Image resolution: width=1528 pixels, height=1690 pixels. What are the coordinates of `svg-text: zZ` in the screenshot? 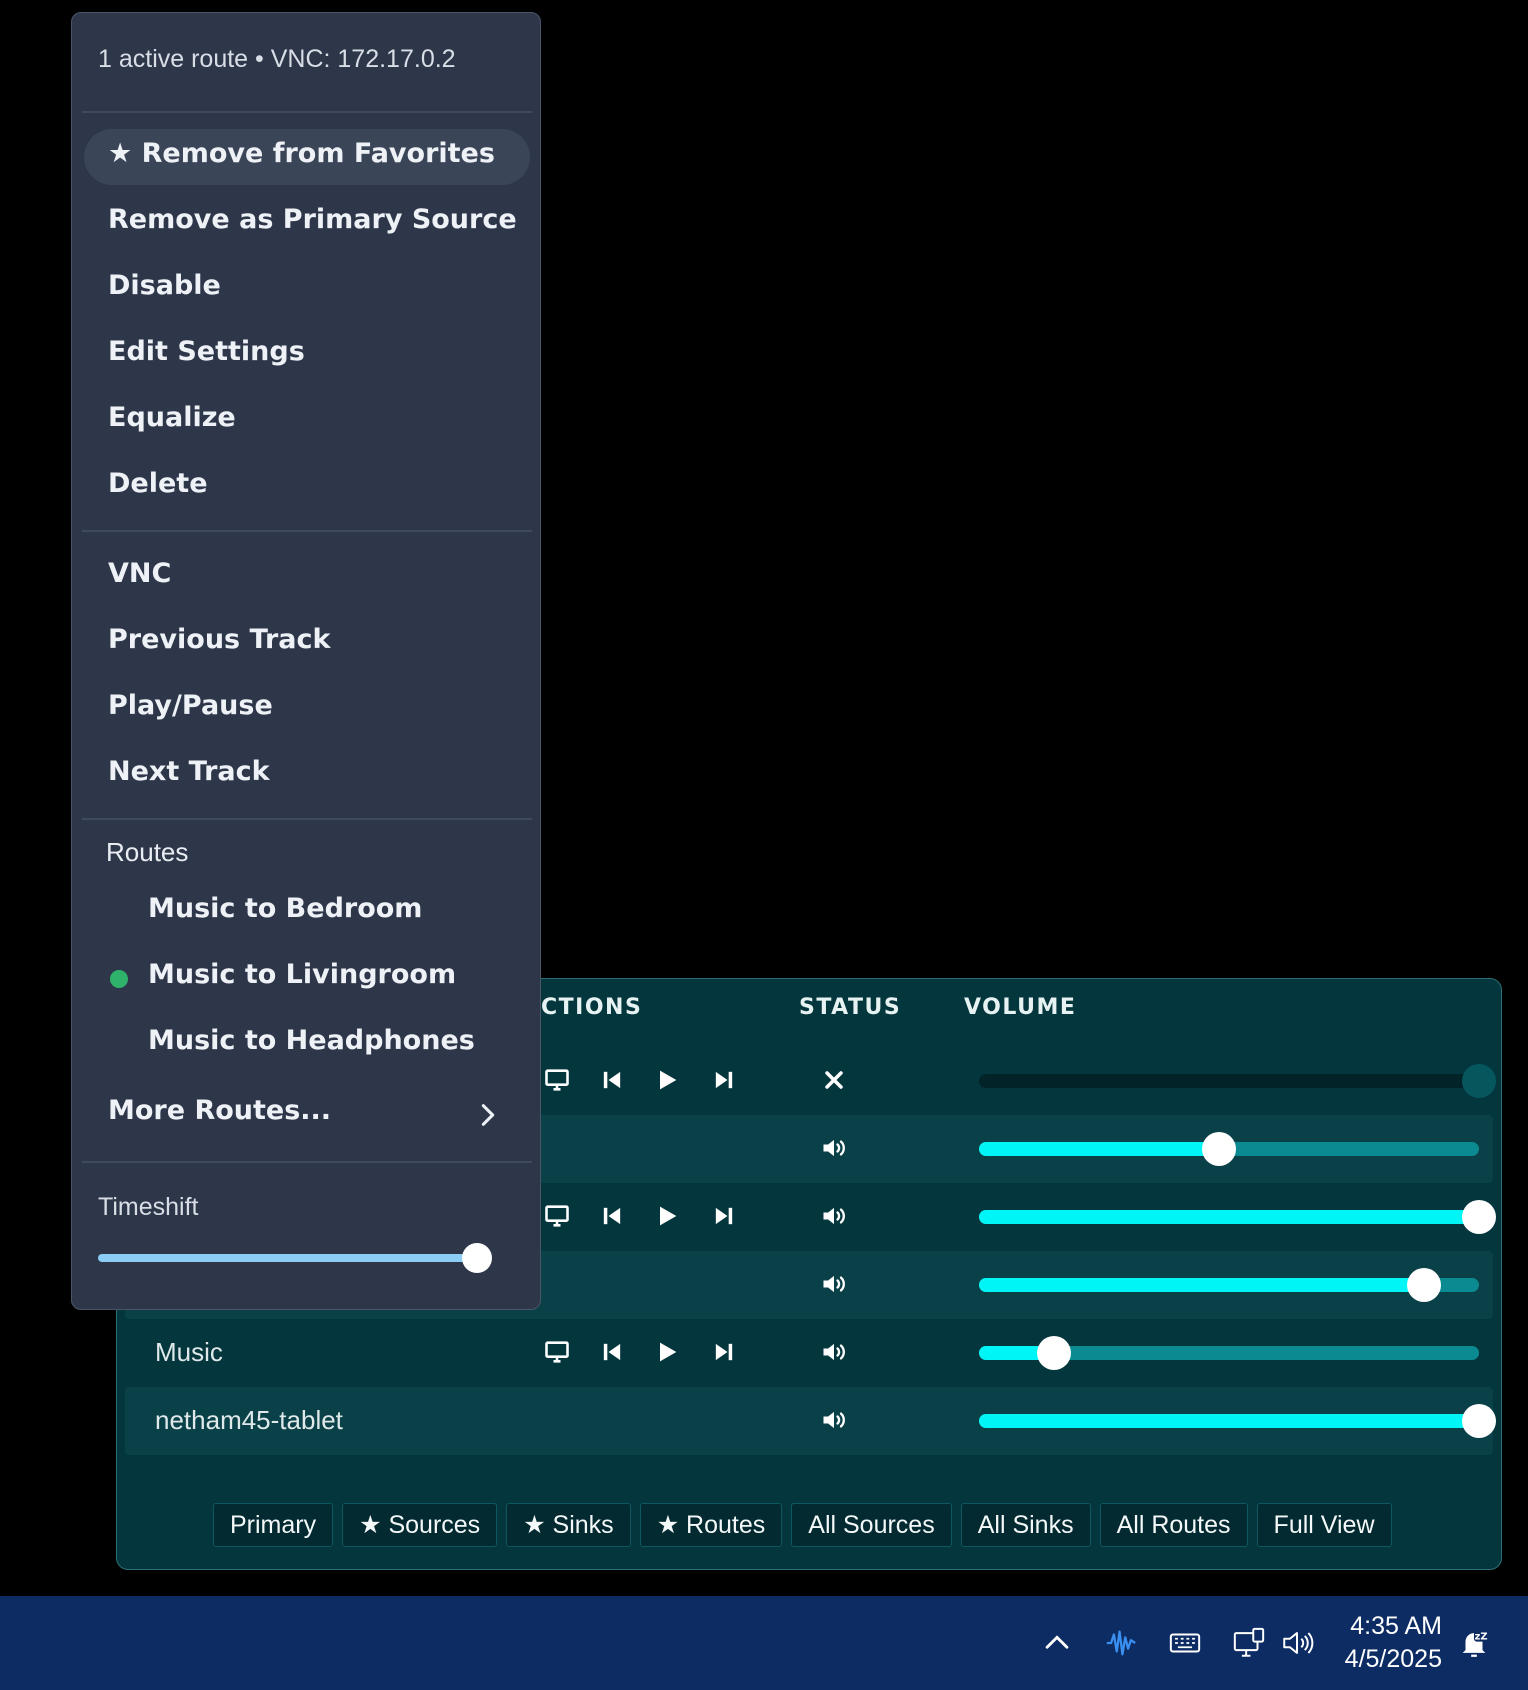 It's located at (1481, 1636).